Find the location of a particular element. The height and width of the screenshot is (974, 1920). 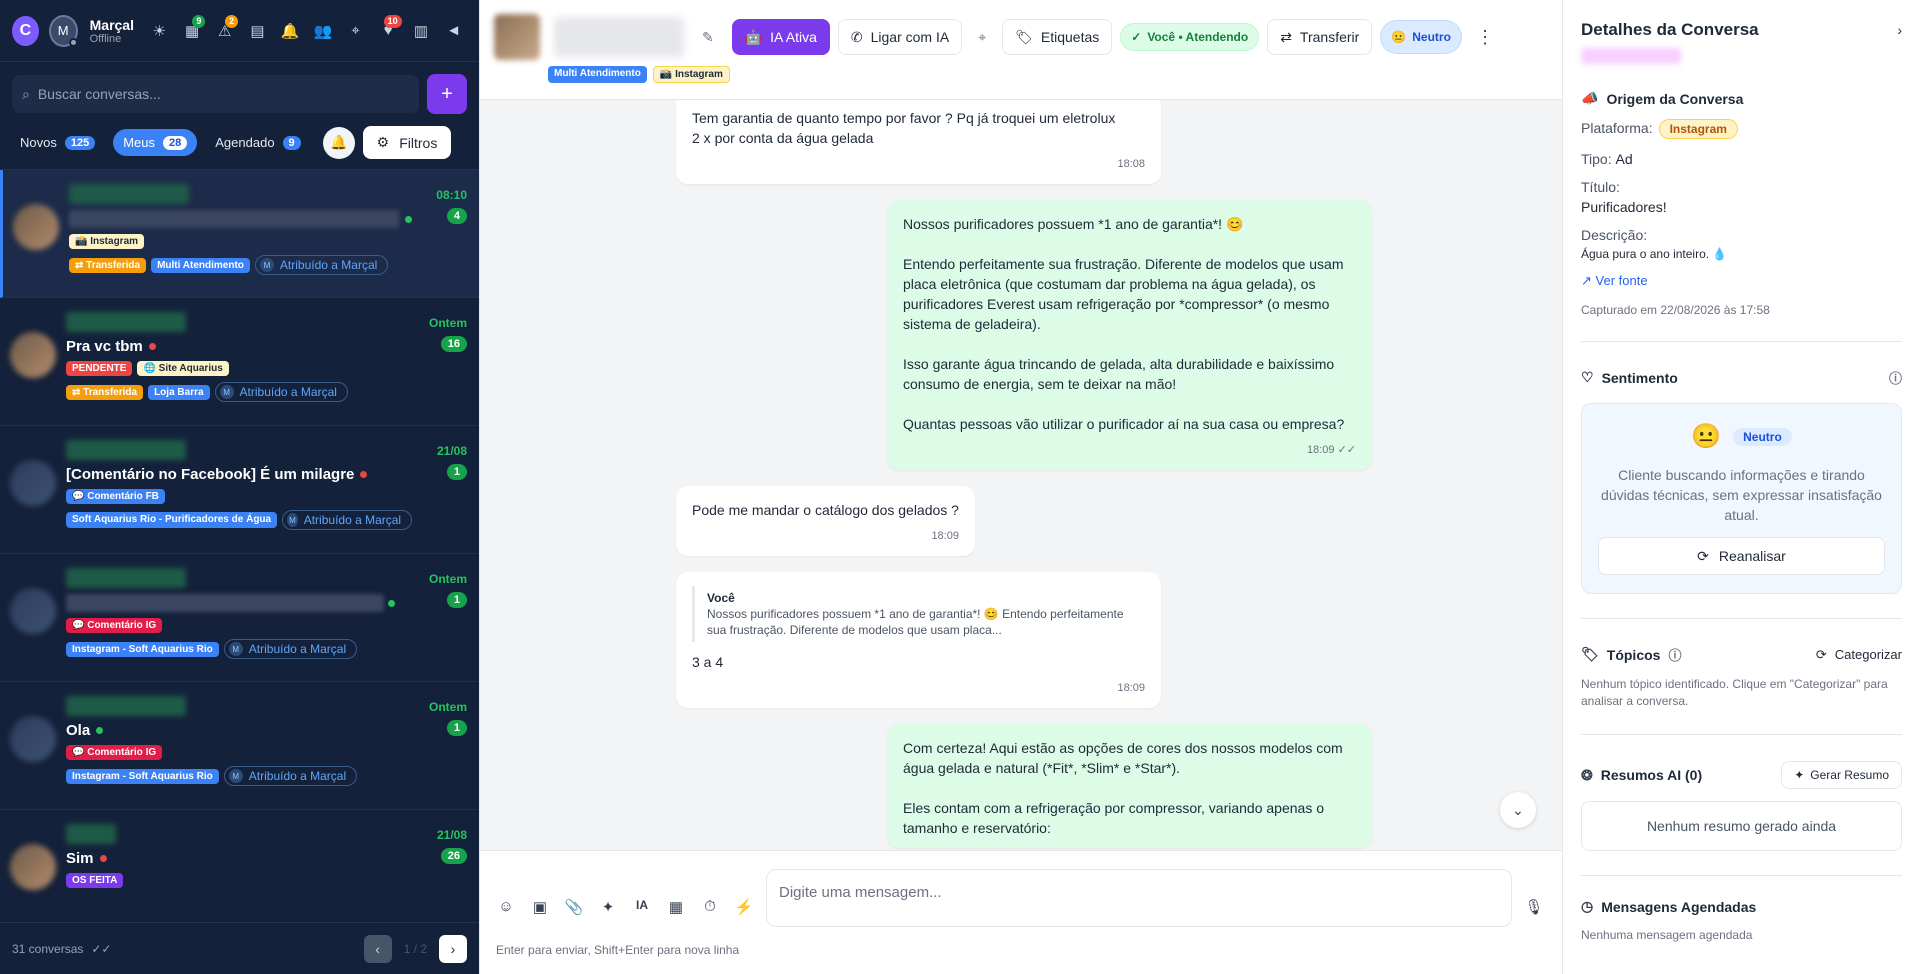

message-meta: 18:09 ✓✓ is located at coordinates (1129, 450).